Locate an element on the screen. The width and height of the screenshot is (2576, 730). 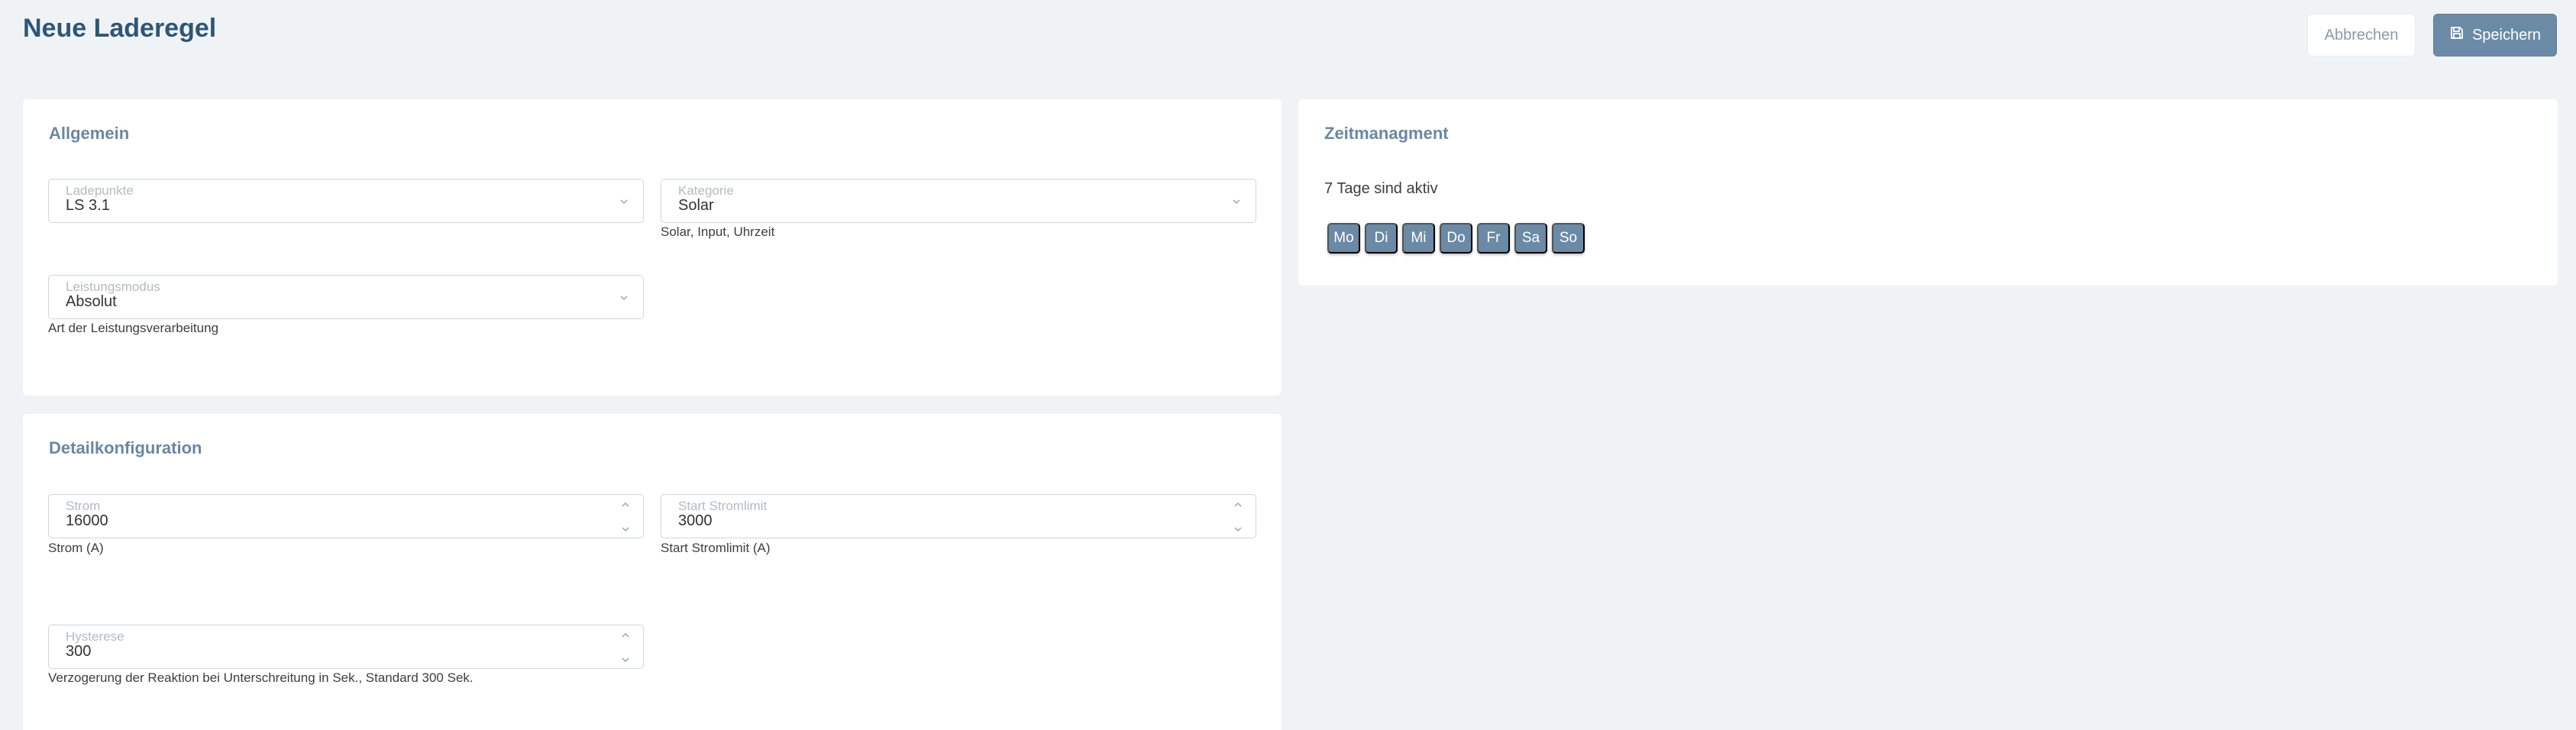
start-limit-hint: Start Stromlimit (A) is located at coordinates (716, 548).